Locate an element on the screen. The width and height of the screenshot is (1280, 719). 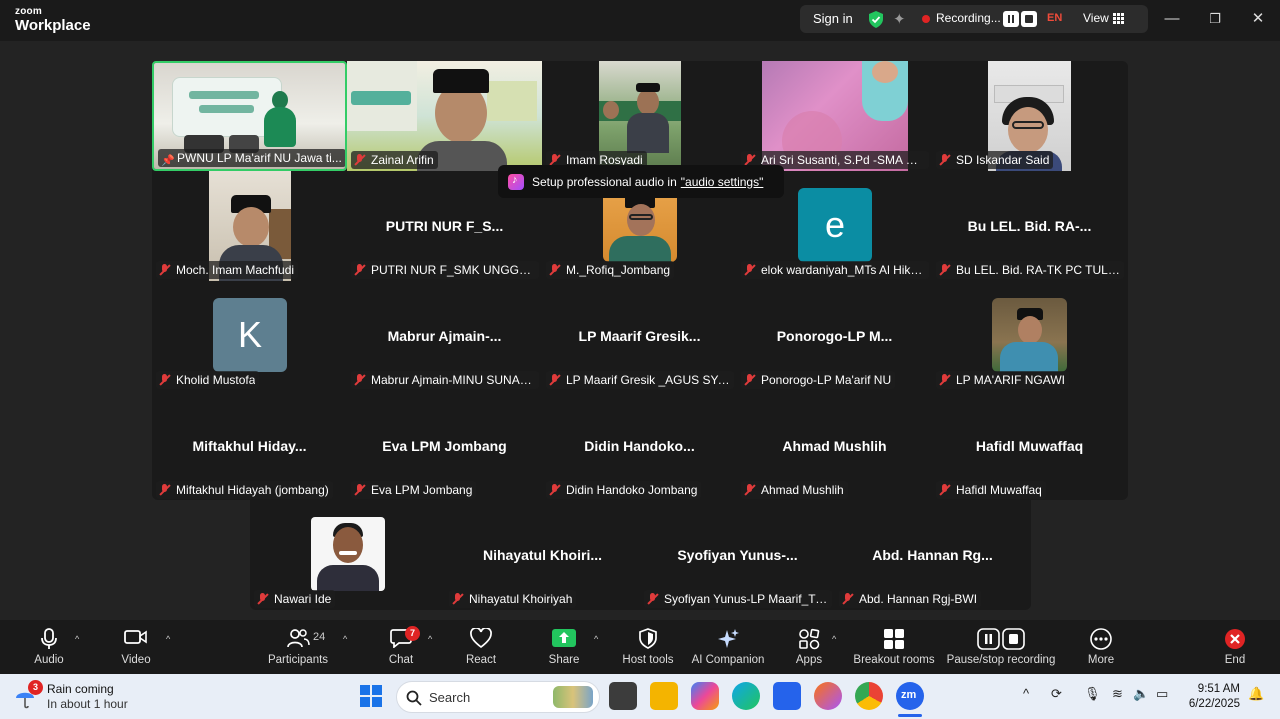
participant-label: M._Rofiq_Jombang is located at coordinates (610, 270).